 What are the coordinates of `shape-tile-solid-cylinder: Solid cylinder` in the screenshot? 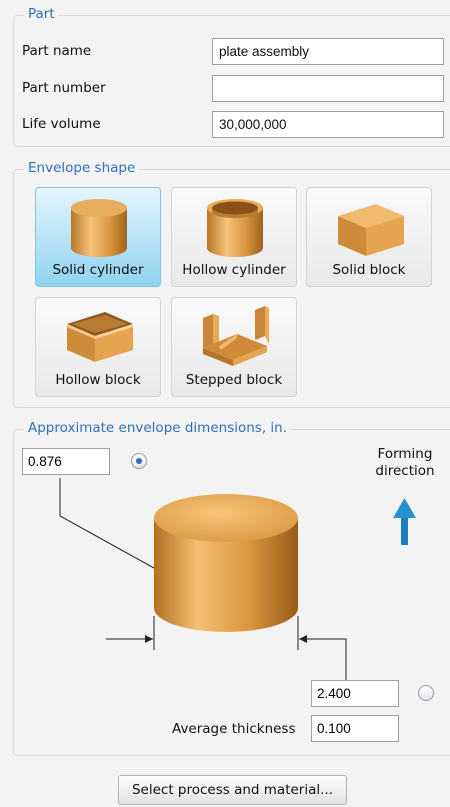 It's located at (98, 237).